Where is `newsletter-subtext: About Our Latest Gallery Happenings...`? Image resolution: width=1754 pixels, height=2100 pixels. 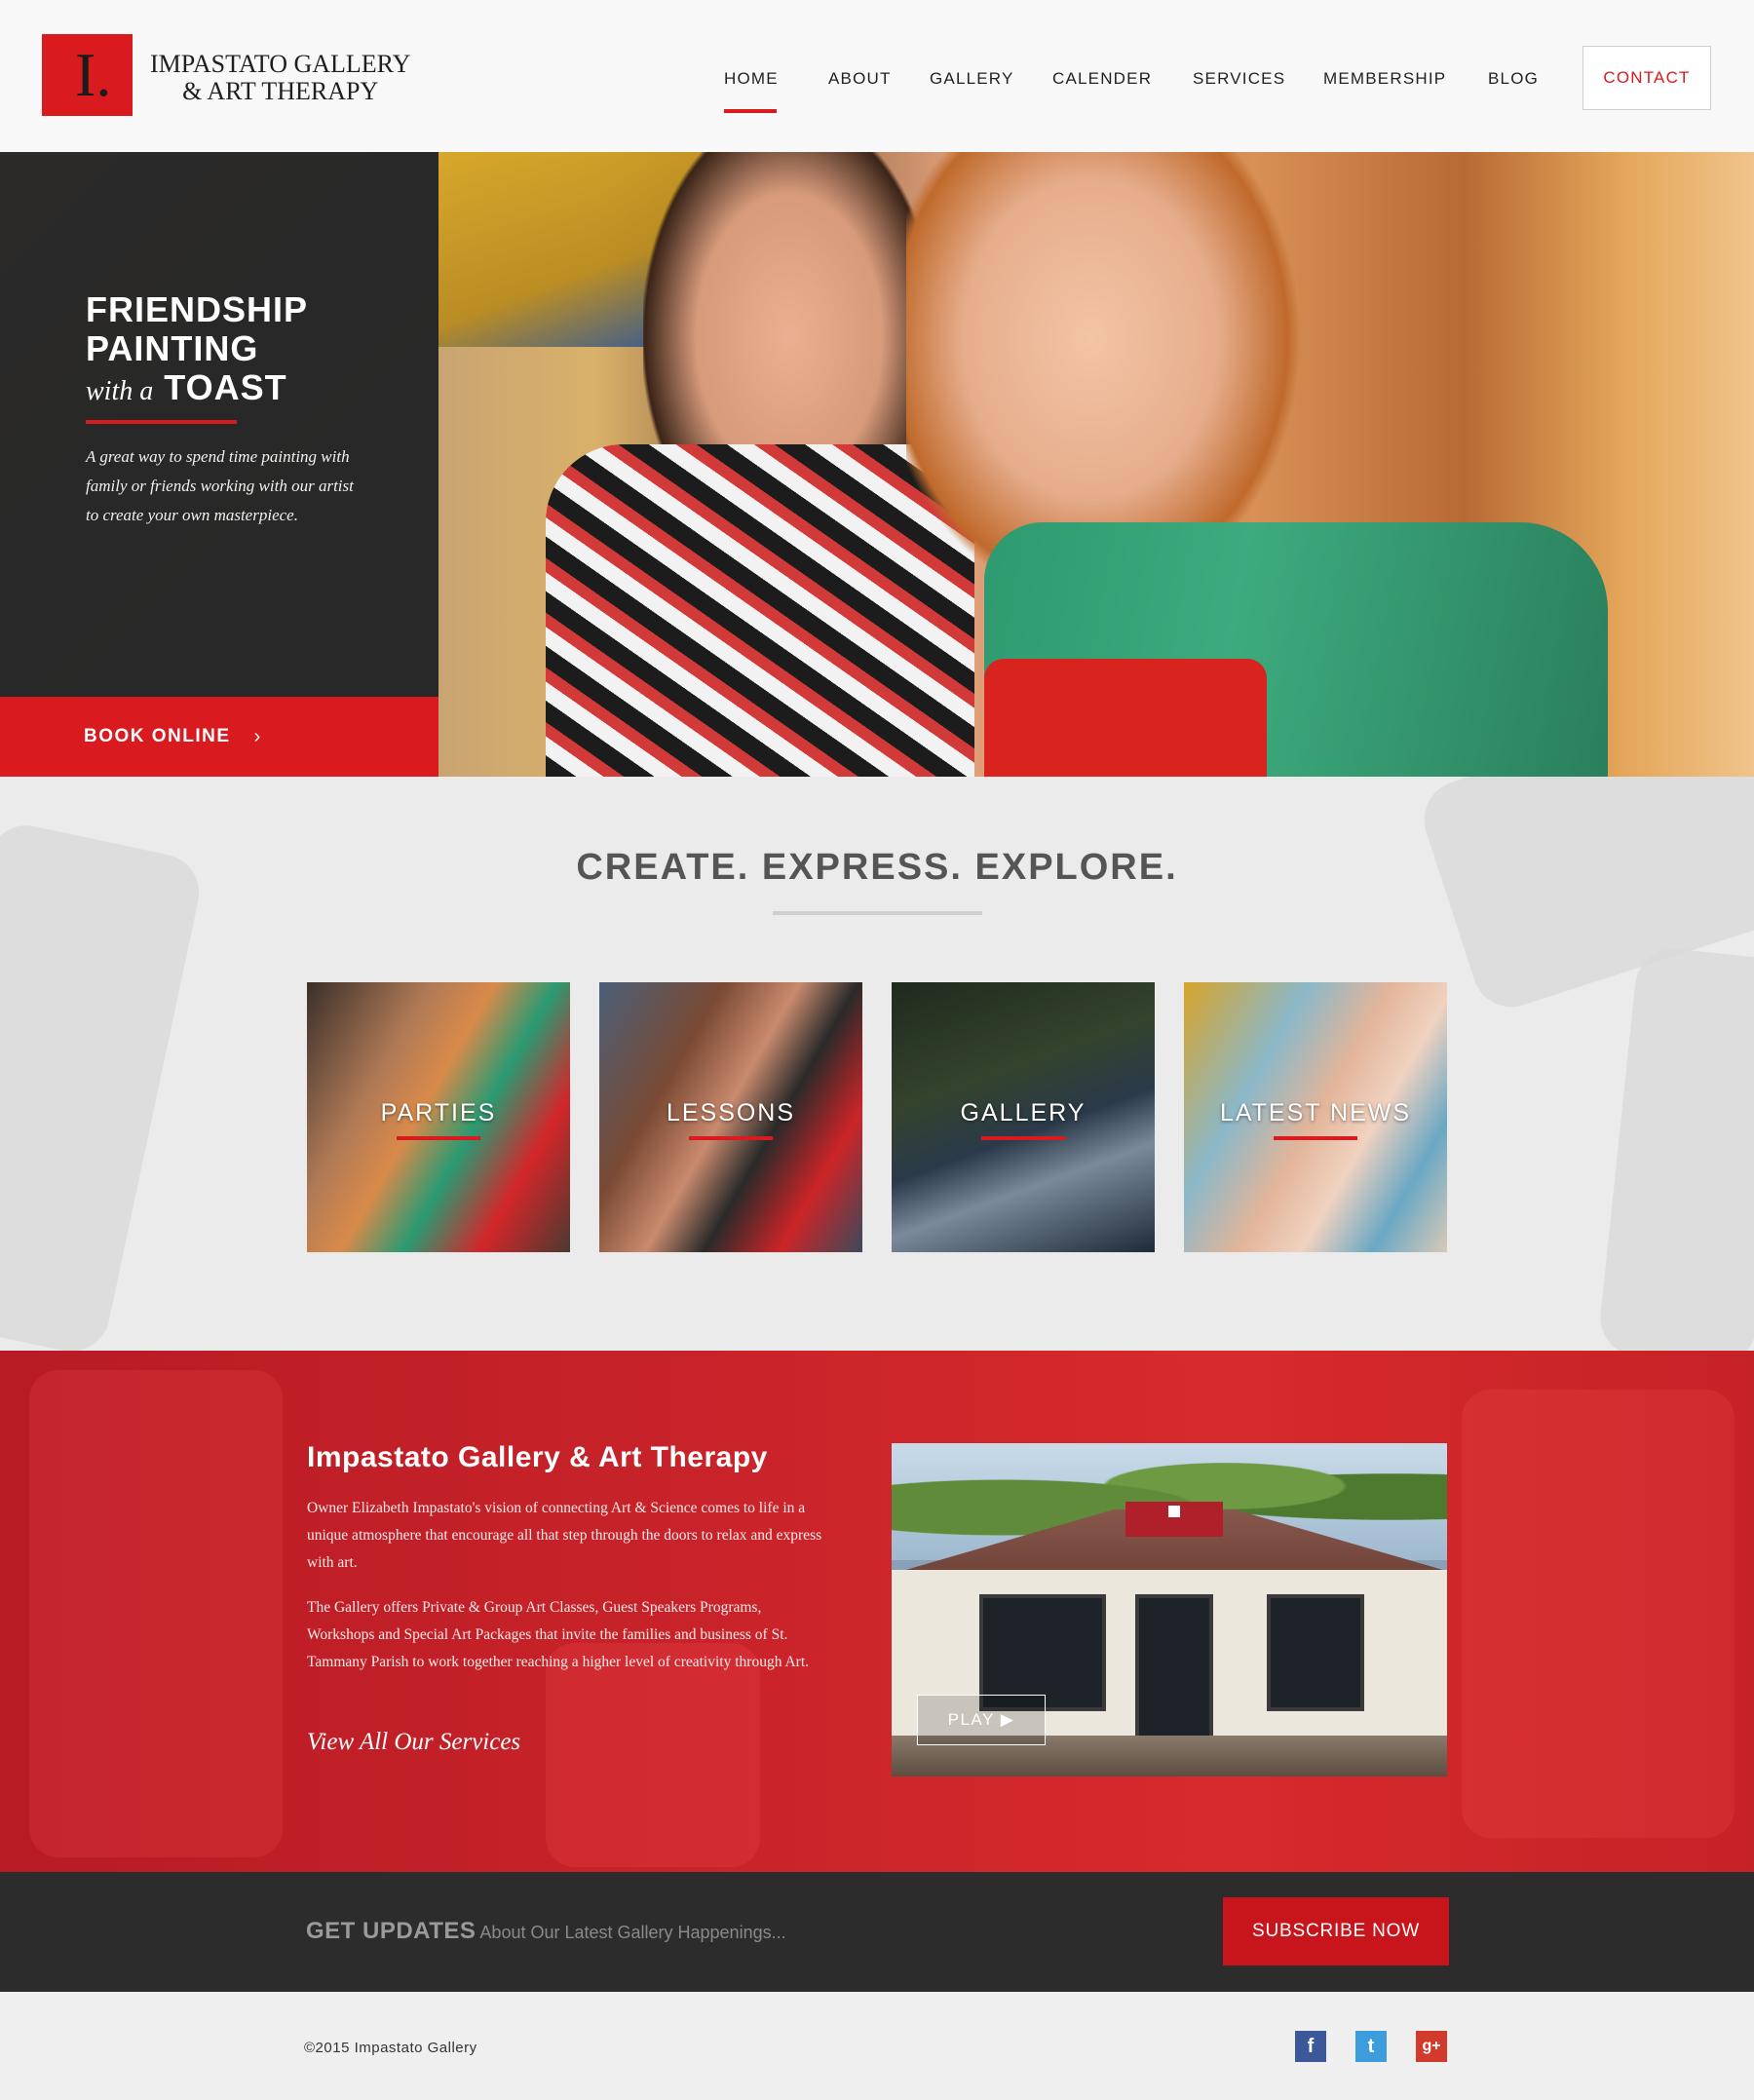 newsletter-subtext: About Our Latest Gallery Happenings... is located at coordinates (633, 1932).